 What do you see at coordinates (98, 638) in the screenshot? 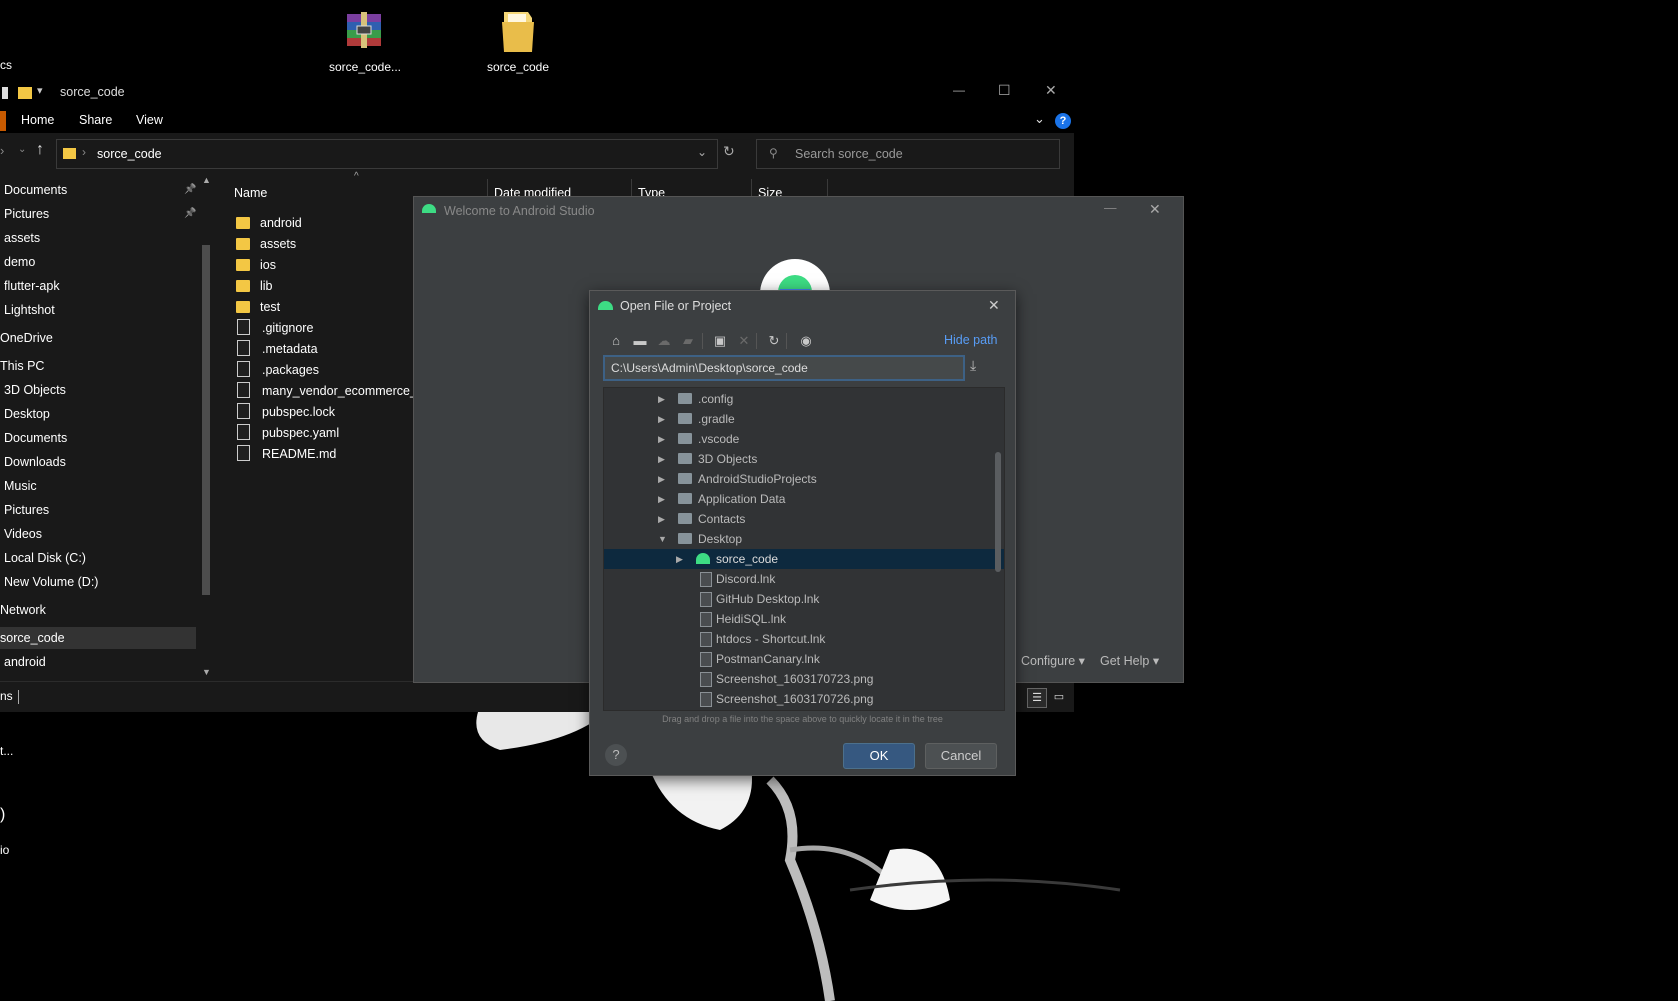
I see `sidebar-item: sorce_code` at bounding box center [98, 638].